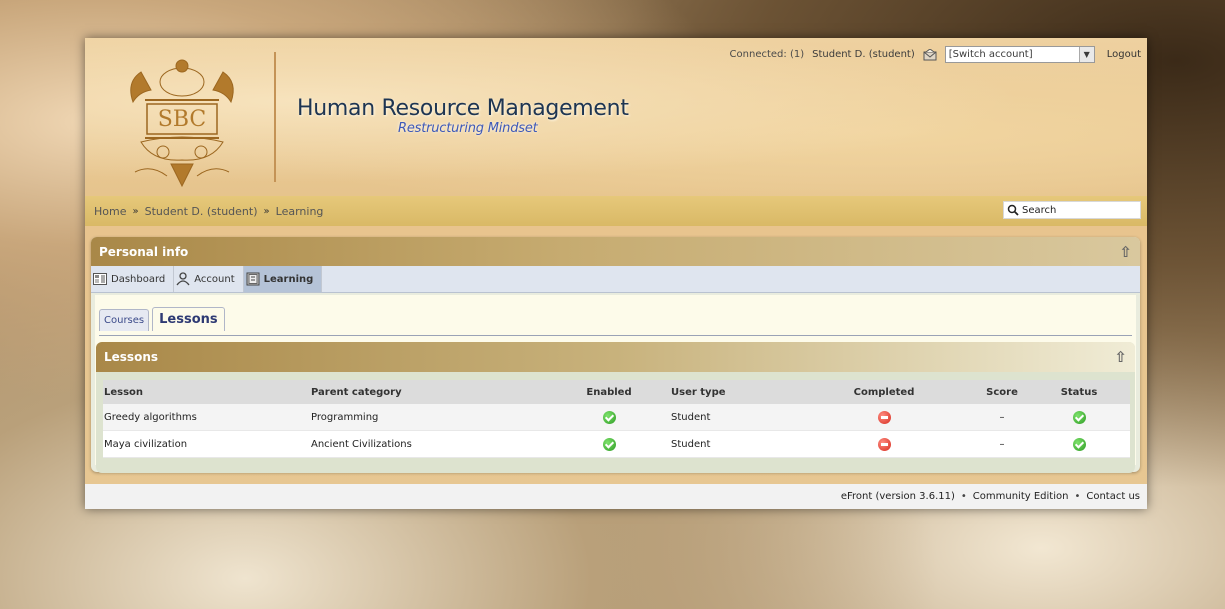 Image resolution: width=1225 pixels, height=609 pixels. I want to click on col-parent-category: Parent category, so click(429, 392).